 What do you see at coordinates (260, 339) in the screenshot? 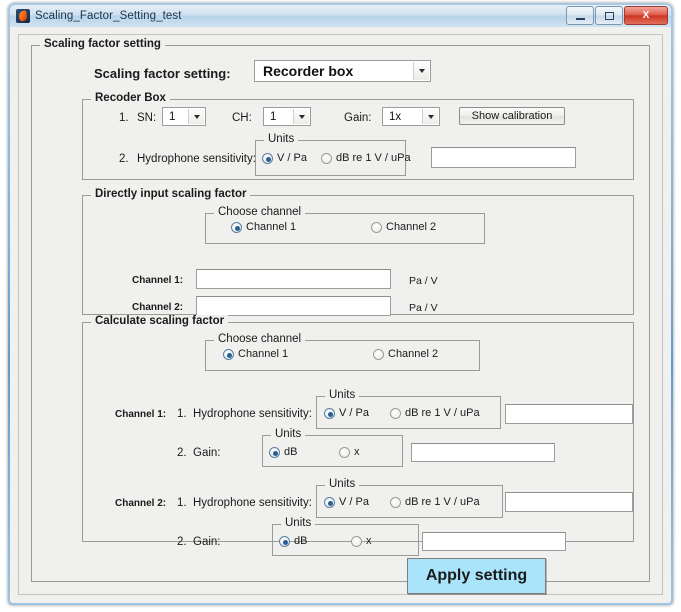
I see `group-calc-choose-channel-title: Choose channel` at bounding box center [260, 339].